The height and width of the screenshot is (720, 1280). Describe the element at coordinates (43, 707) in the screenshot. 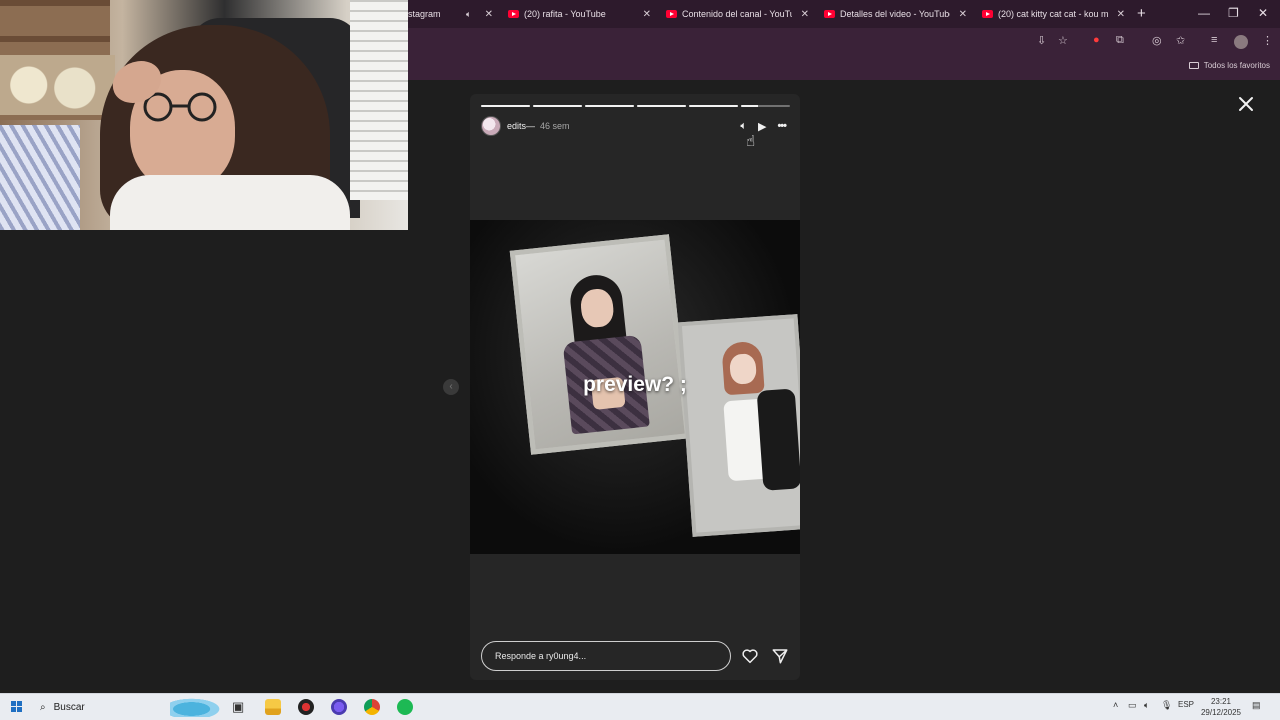

I see `search-icon: ⌕` at that location.